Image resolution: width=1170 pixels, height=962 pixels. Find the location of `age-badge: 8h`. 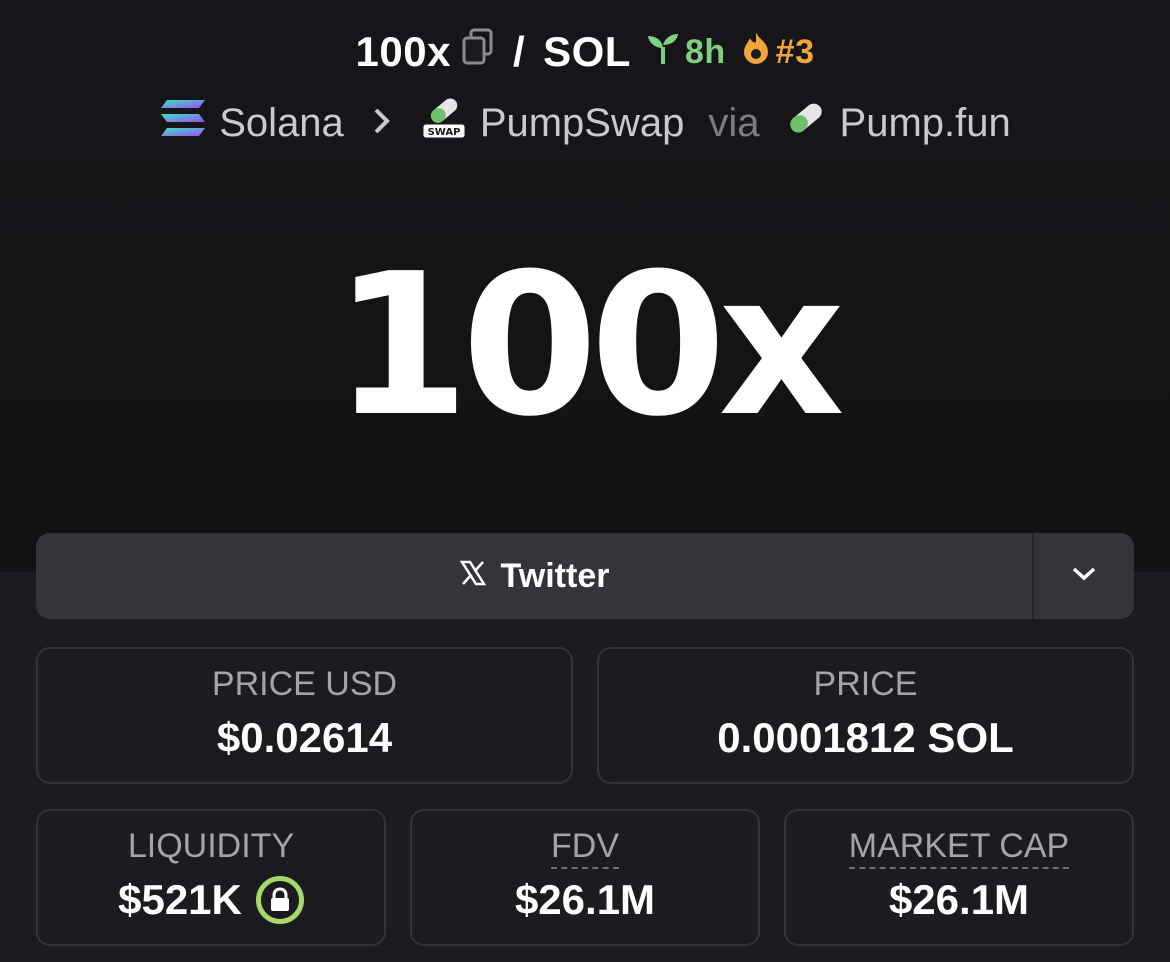

age-badge: 8h is located at coordinates (685, 52).